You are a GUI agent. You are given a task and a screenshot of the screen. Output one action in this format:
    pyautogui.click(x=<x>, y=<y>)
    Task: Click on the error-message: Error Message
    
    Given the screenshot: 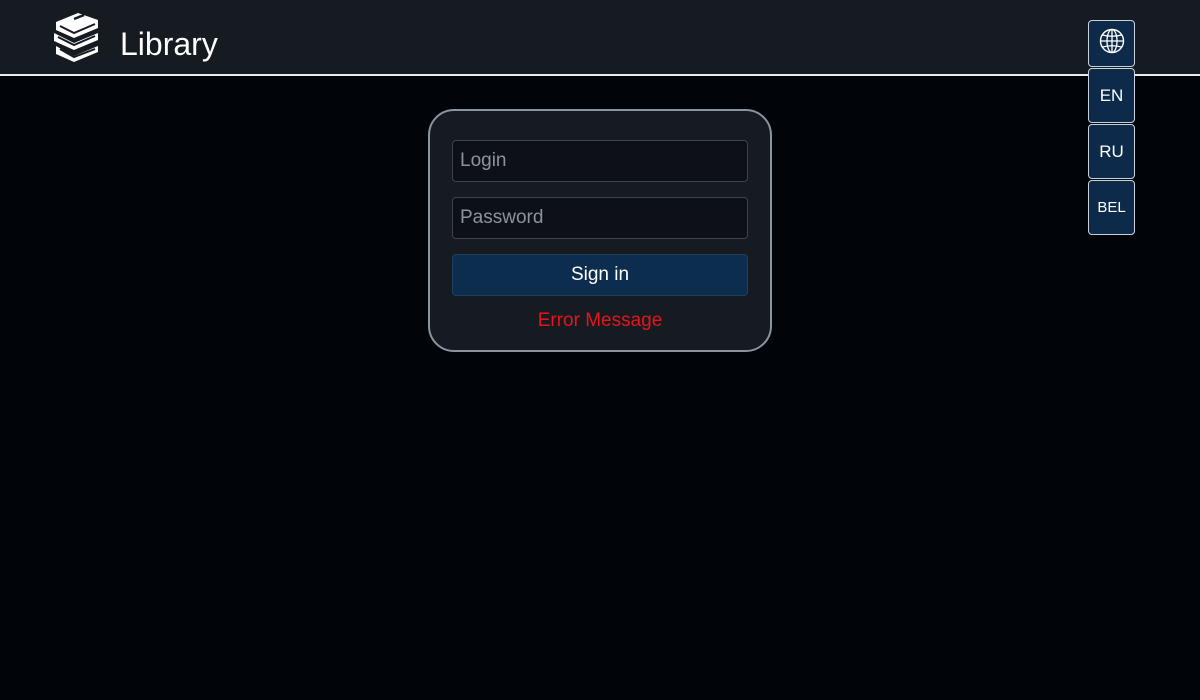 What is the action you would take?
    pyautogui.click(x=600, y=320)
    